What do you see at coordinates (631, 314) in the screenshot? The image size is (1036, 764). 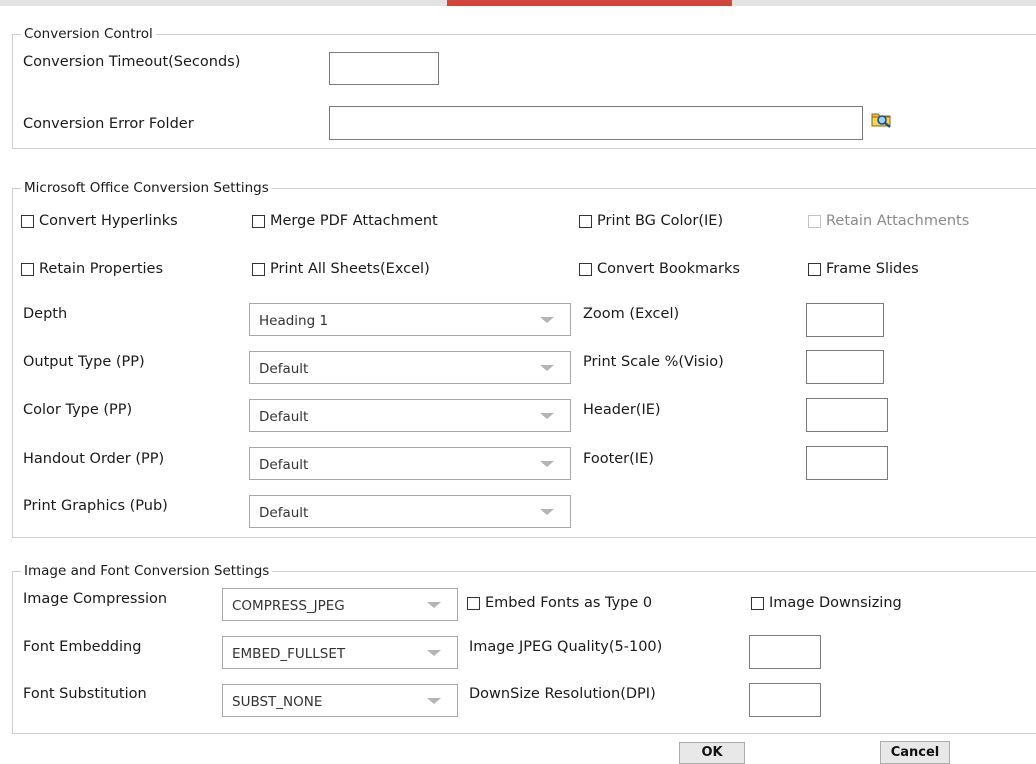 I see `zoom-excel-label: Zoom (Excel)` at bounding box center [631, 314].